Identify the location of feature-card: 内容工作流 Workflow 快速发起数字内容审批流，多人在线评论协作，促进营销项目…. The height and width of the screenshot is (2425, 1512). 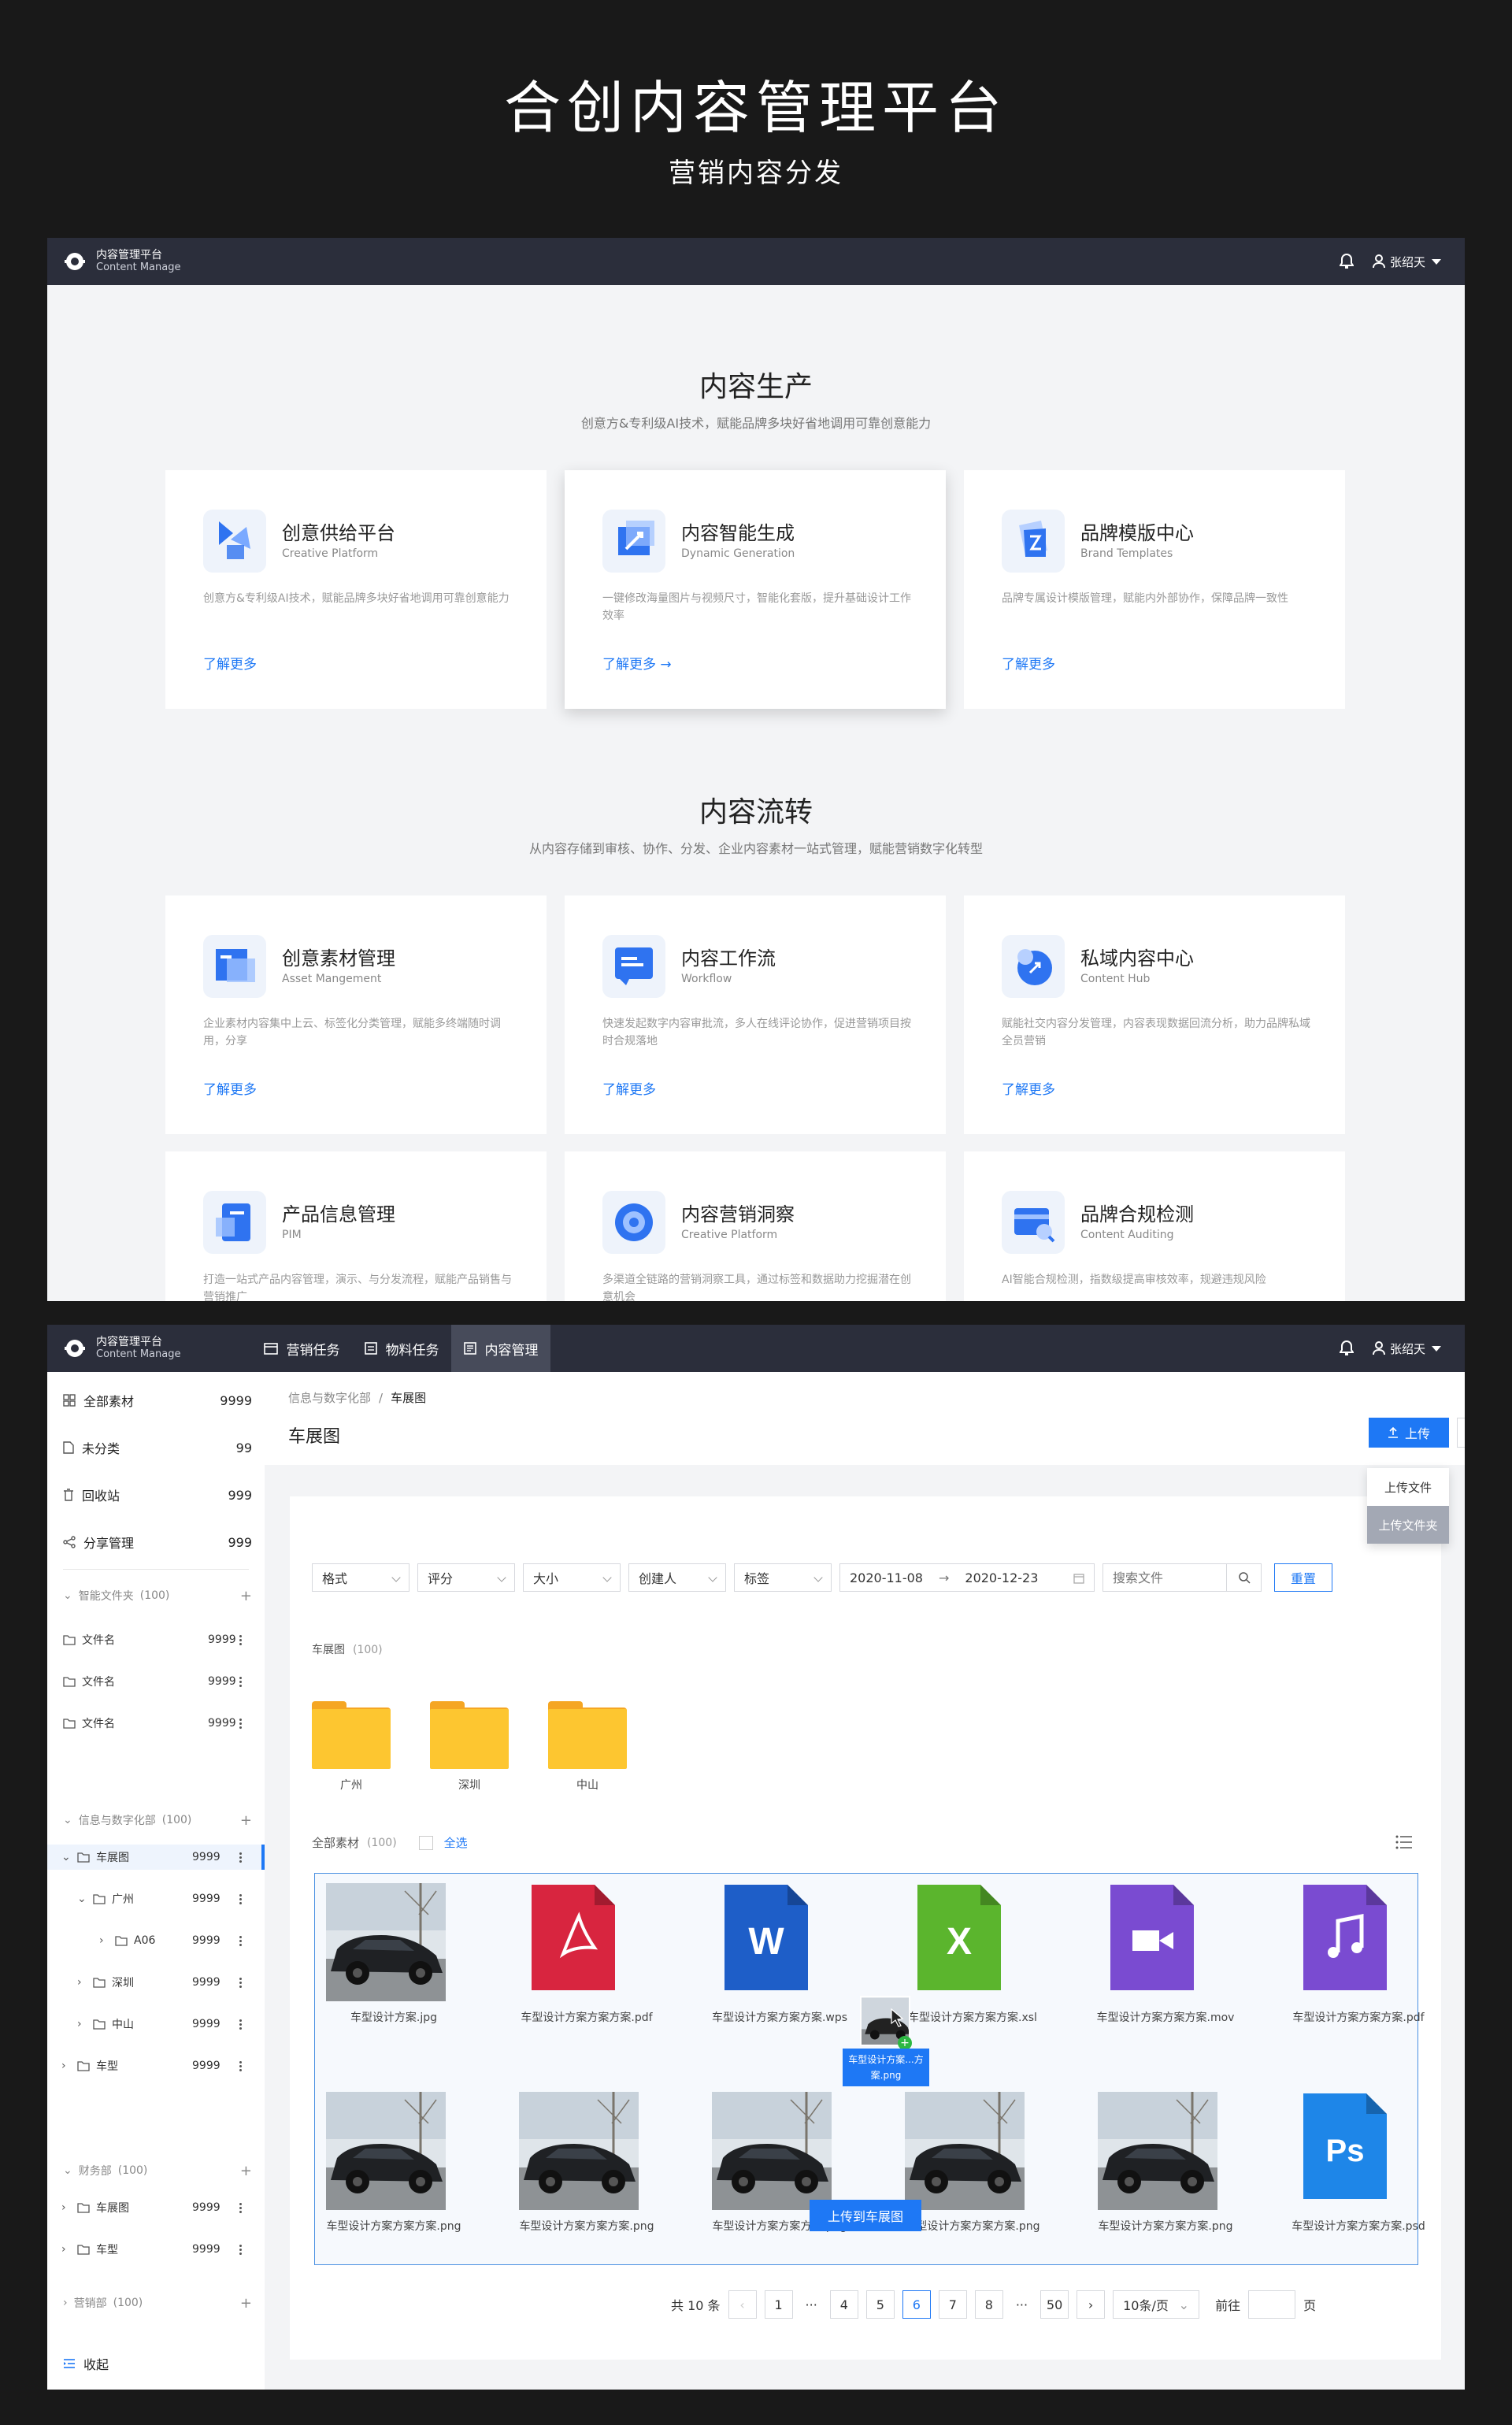
(755, 1014).